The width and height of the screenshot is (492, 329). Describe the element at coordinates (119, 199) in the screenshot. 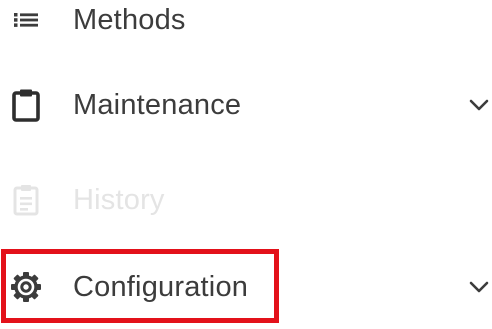

I see `nav-item-label: History` at that location.